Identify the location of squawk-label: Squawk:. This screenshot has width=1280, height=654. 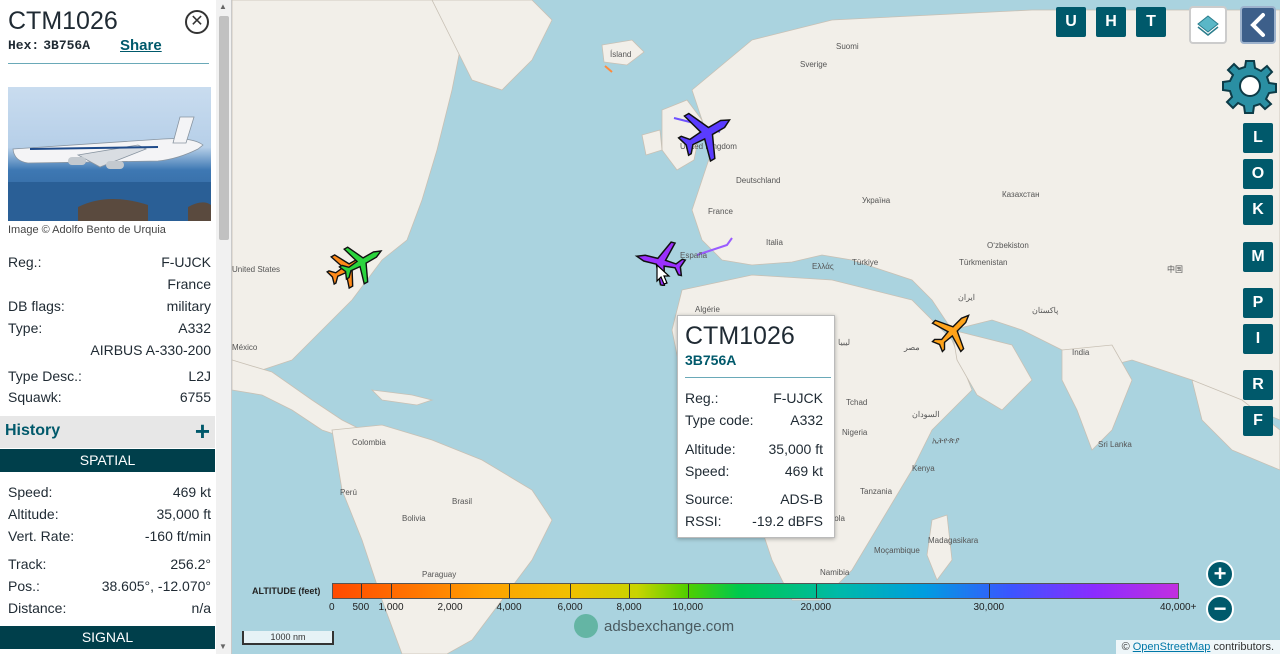
(35, 397).